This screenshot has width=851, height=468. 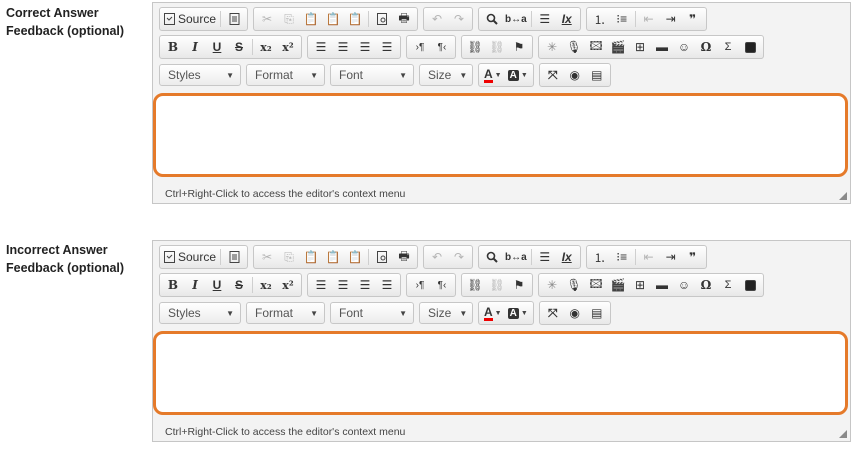 What do you see at coordinates (706, 285) in the screenshot?
I see `special-char-button: Ω` at bounding box center [706, 285].